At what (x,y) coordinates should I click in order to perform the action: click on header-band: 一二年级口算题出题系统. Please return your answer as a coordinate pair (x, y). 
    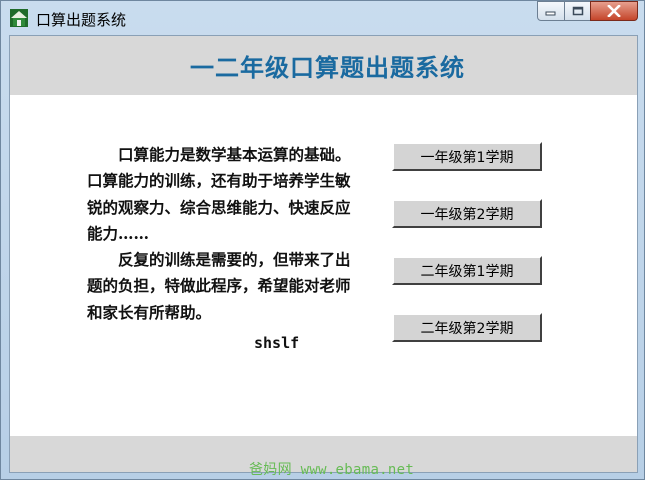
    Looking at the image, I should click on (323, 65).